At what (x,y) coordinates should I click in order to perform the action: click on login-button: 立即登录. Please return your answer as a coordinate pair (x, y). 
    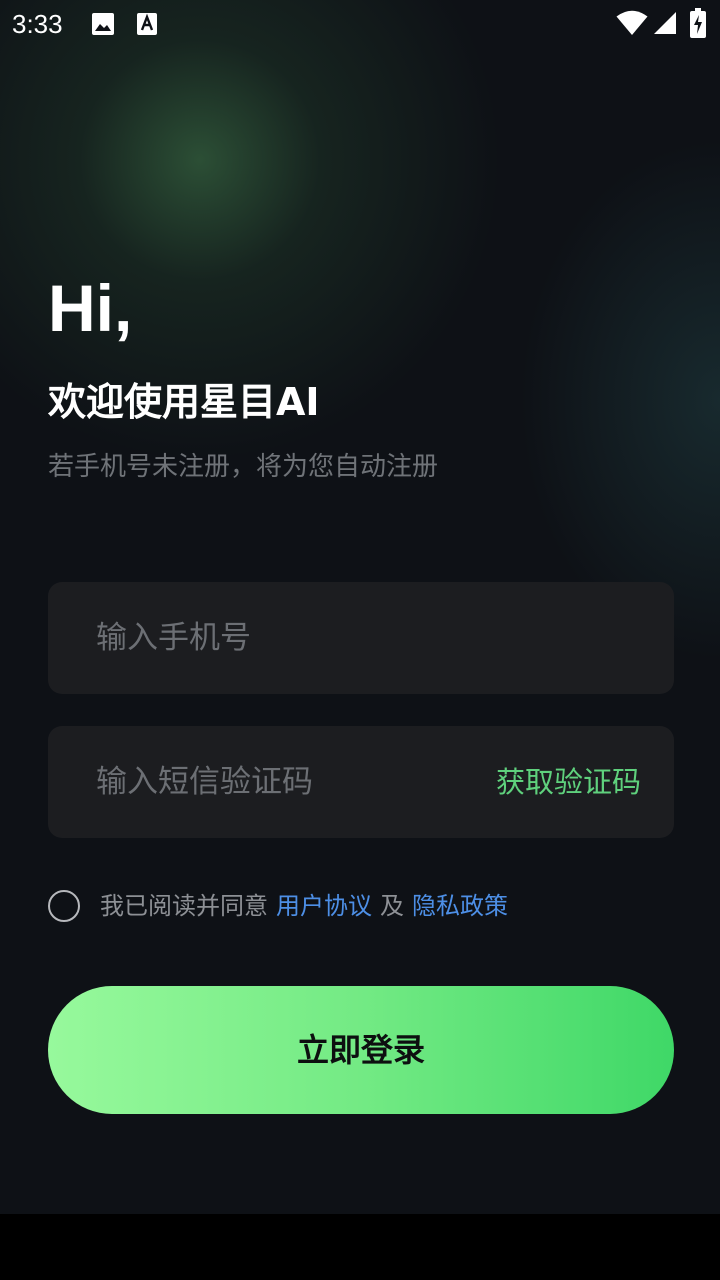
    Looking at the image, I should click on (361, 1050).